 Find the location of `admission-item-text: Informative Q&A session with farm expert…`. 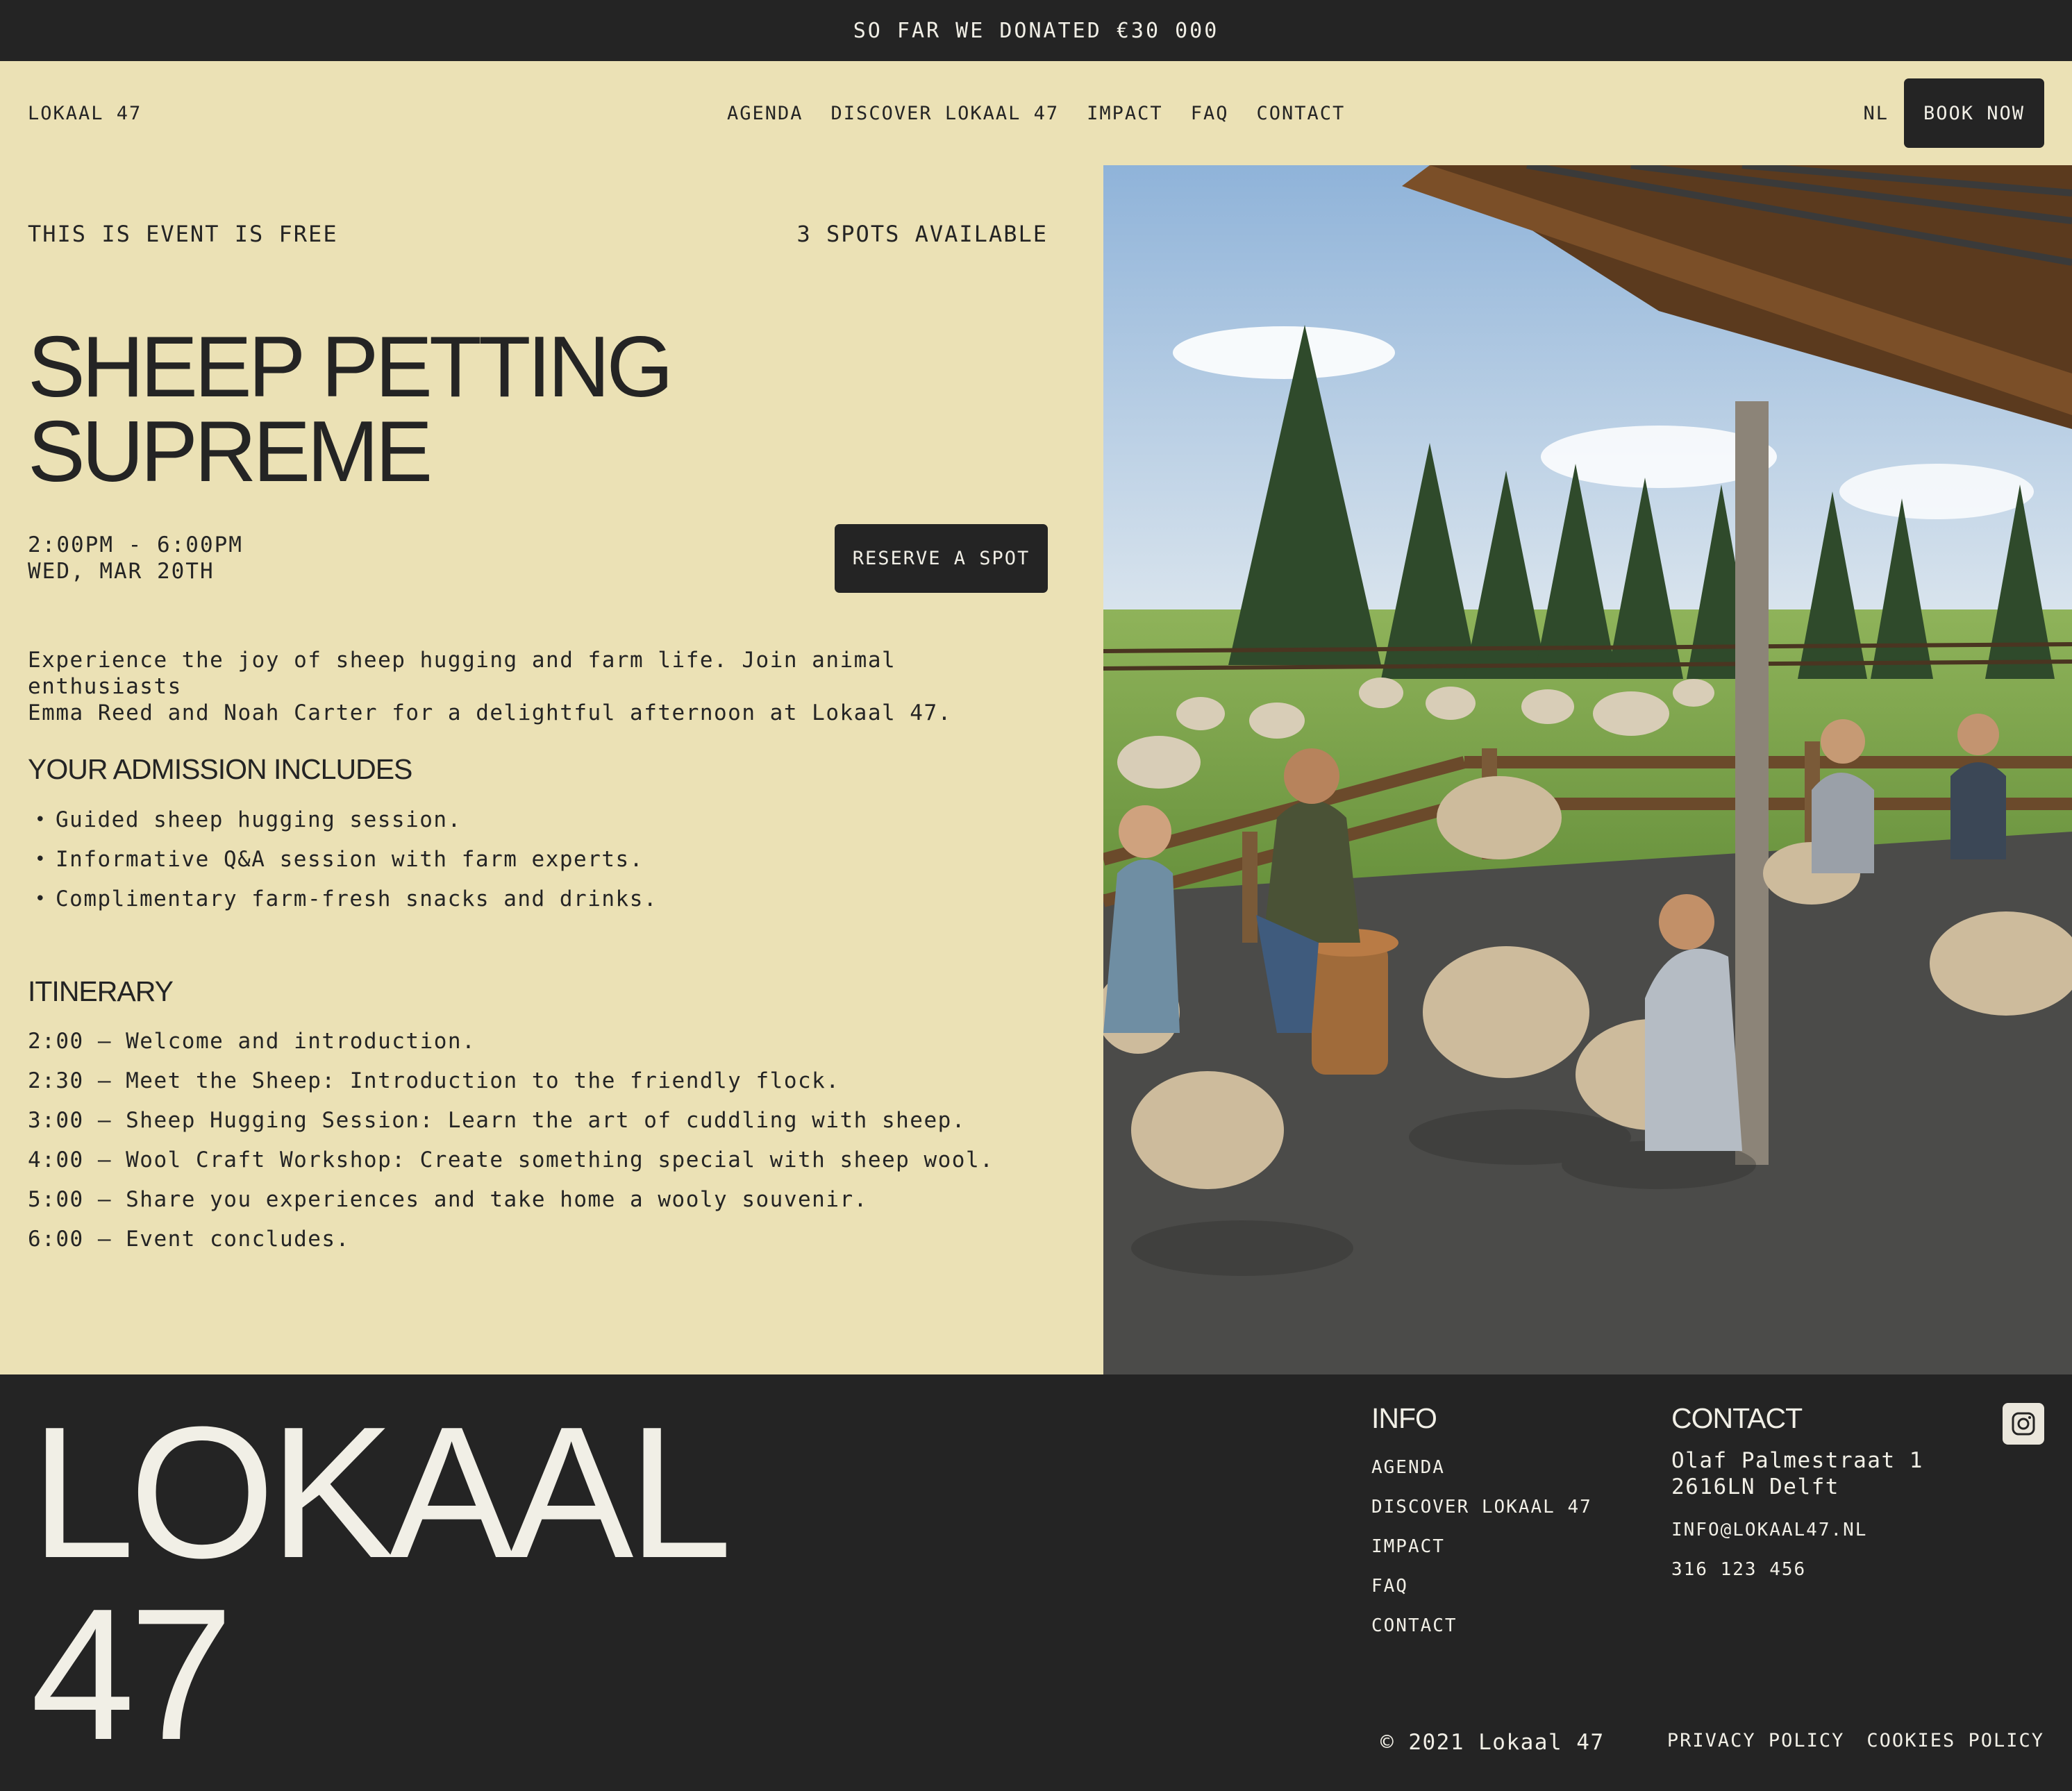

admission-item-text: Informative Q&A session with farm expert… is located at coordinates (350, 859).